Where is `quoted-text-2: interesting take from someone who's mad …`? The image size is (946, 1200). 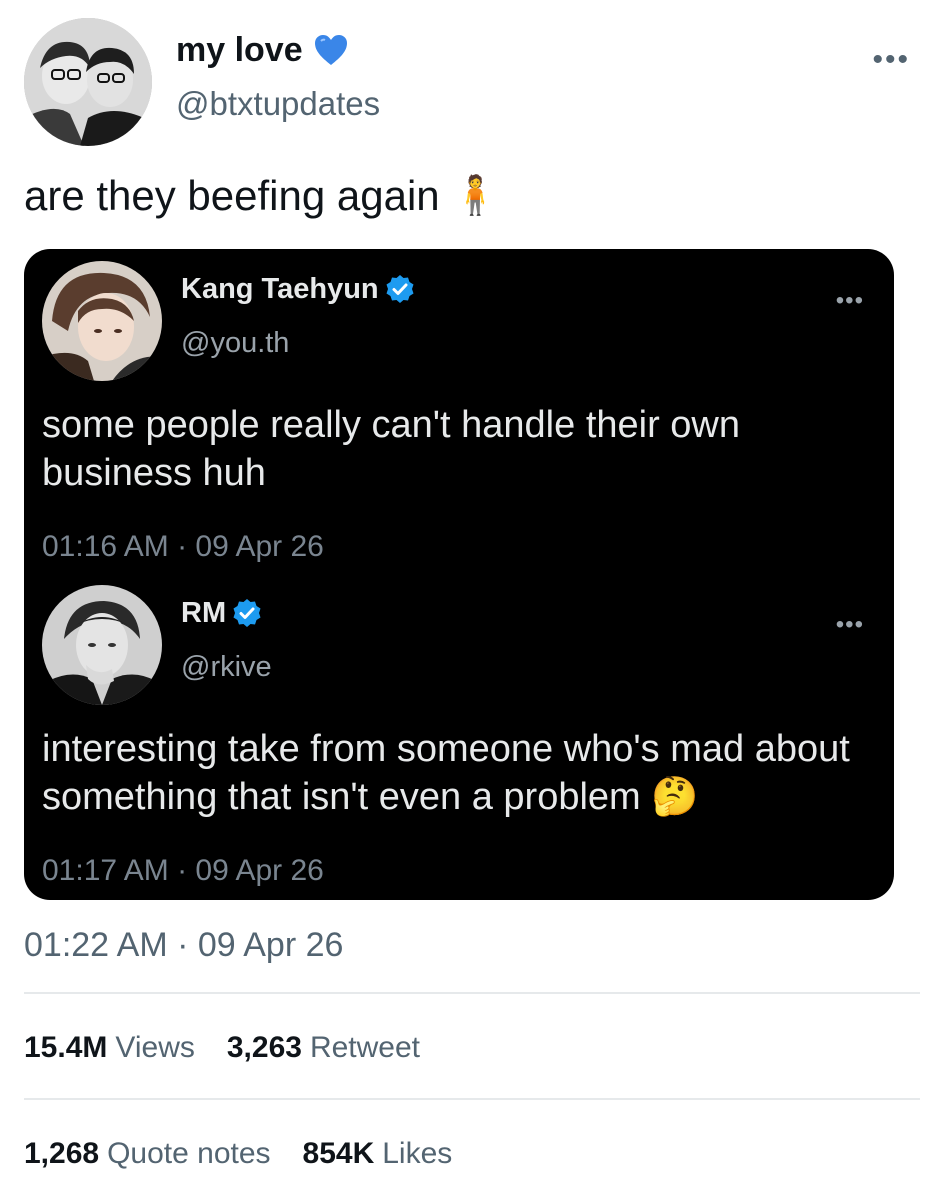
quoted-text-2: interesting take from someone who's mad … is located at coordinates (457, 773).